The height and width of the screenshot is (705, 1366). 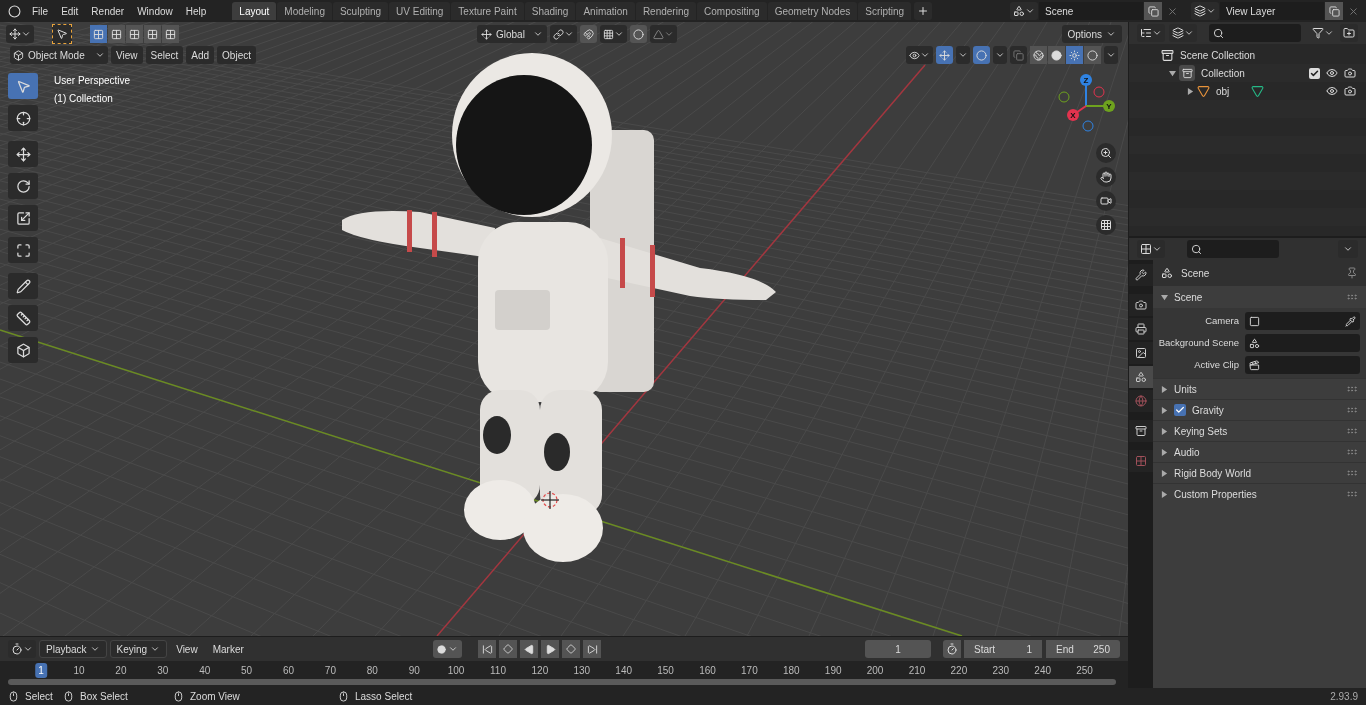 What do you see at coordinates (1089, 106) in the screenshot?
I see `navigation-gizmo-drawing: Z Y X` at bounding box center [1089, 106].